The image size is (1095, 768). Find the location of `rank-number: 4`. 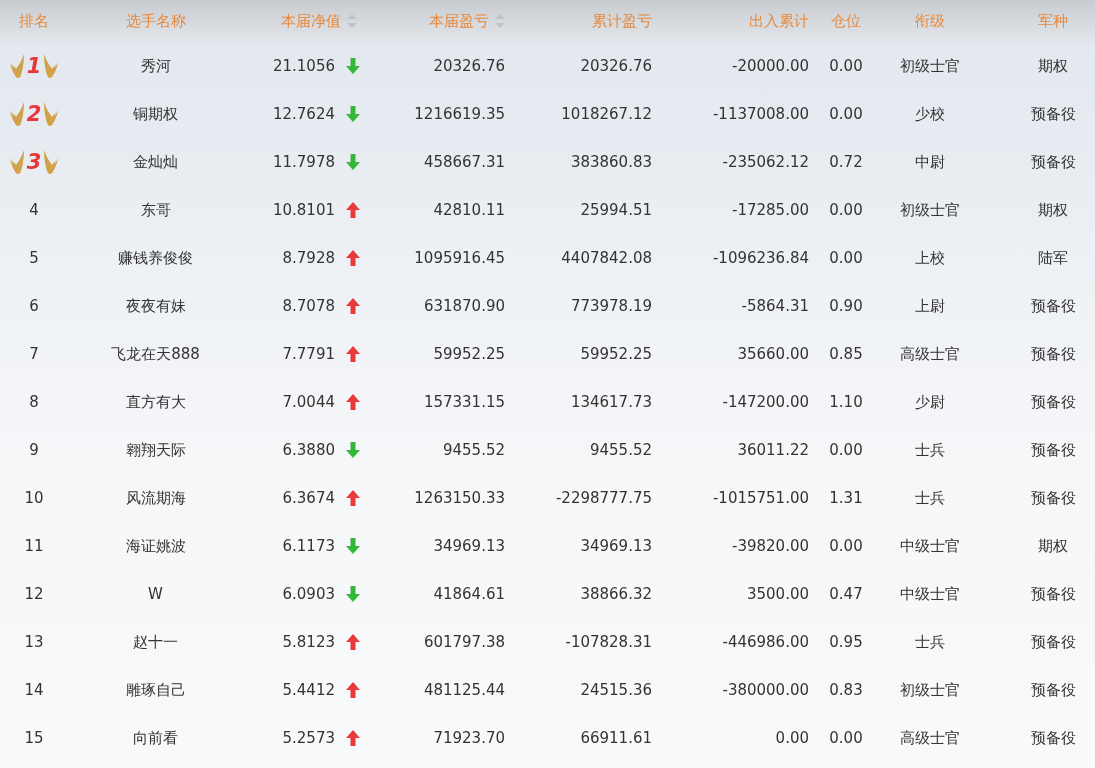

rank-number: 4 is located at coordinates (34, 210).